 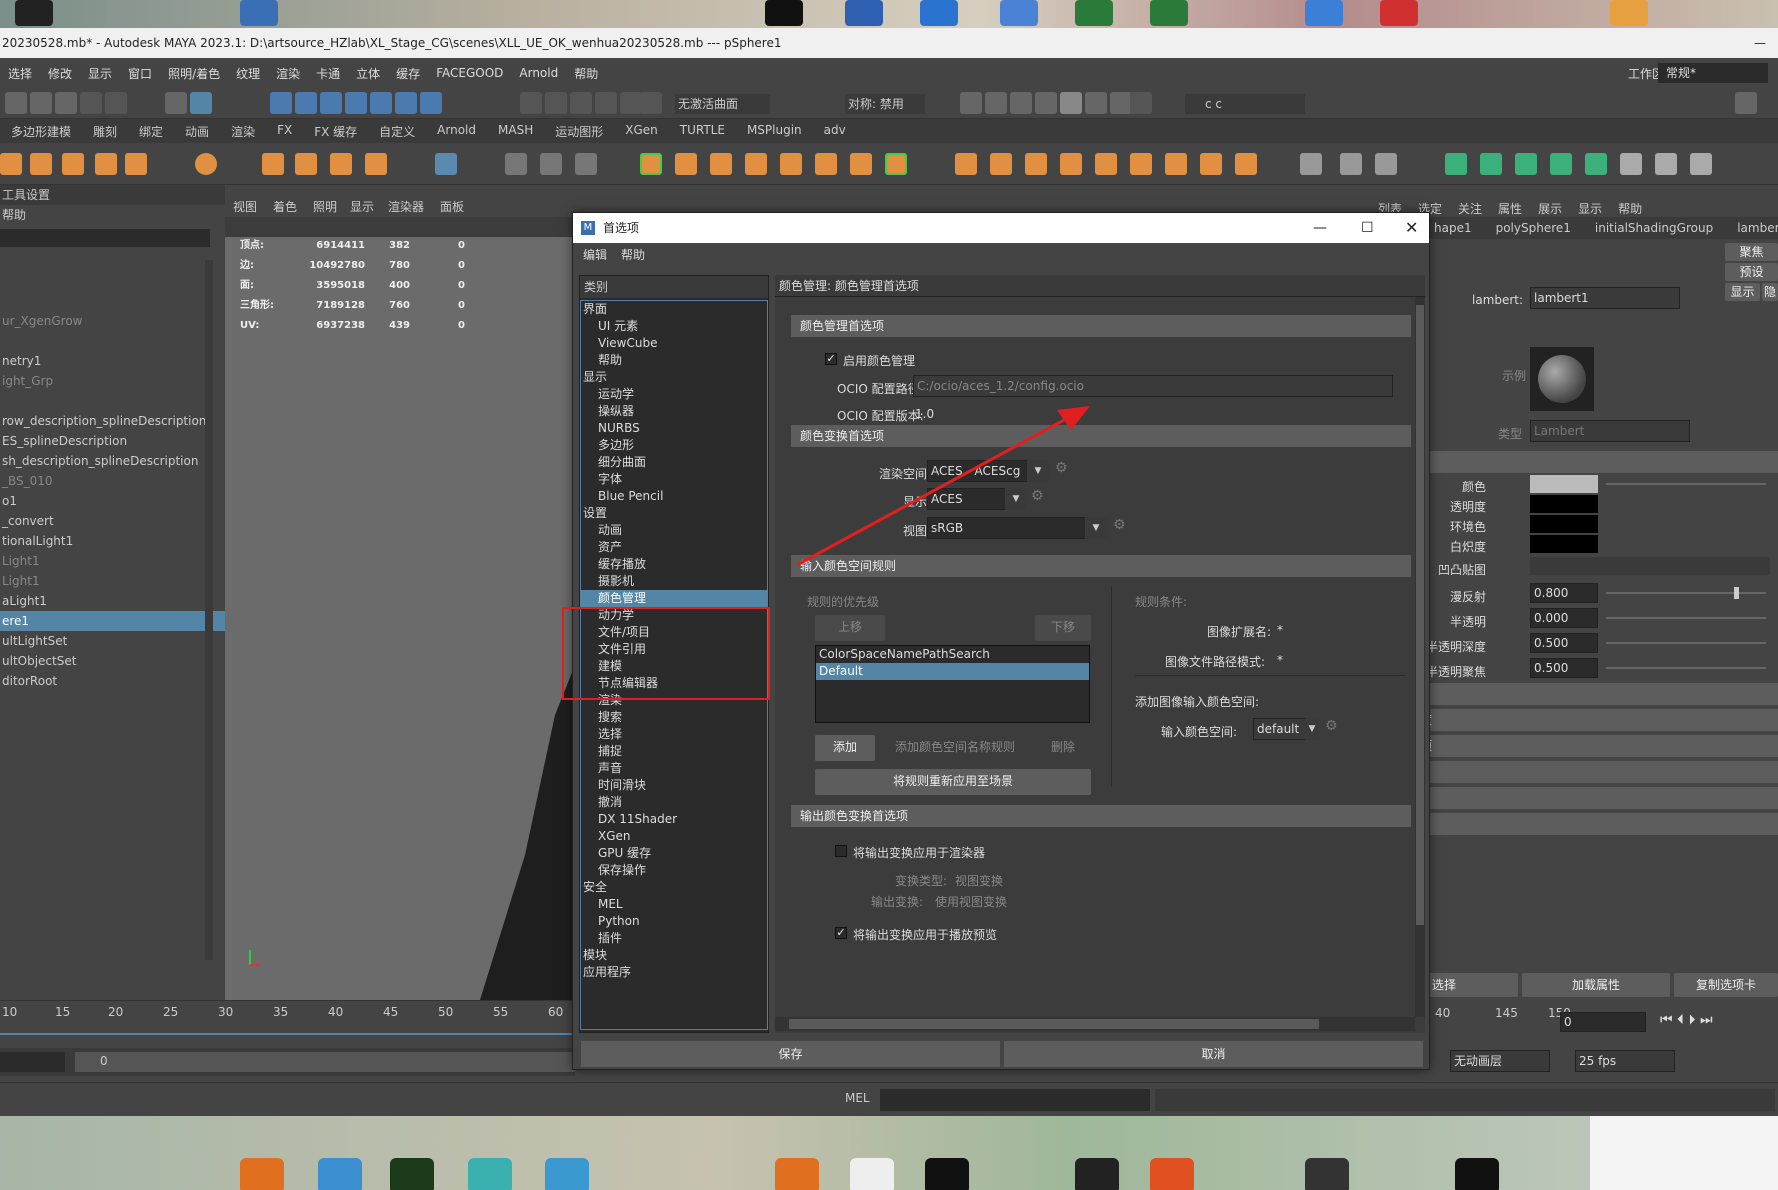 I want to click on save-button: 保存, so click(x=790, y=1054).